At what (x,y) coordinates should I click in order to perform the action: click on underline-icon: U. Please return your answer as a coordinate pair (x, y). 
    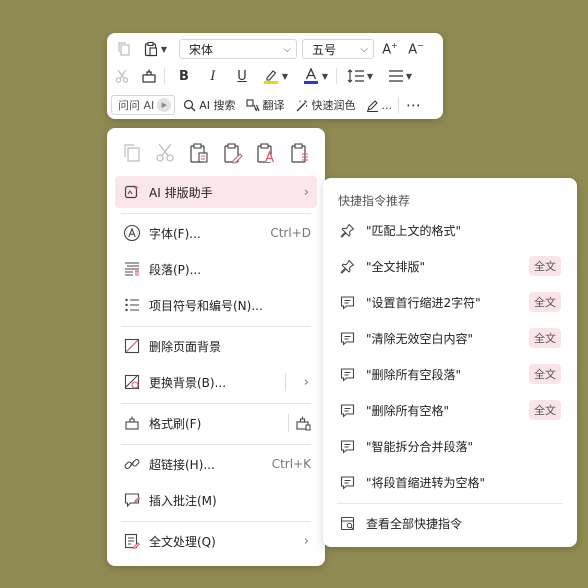
    Looking at the image, I should click on (242, 76).